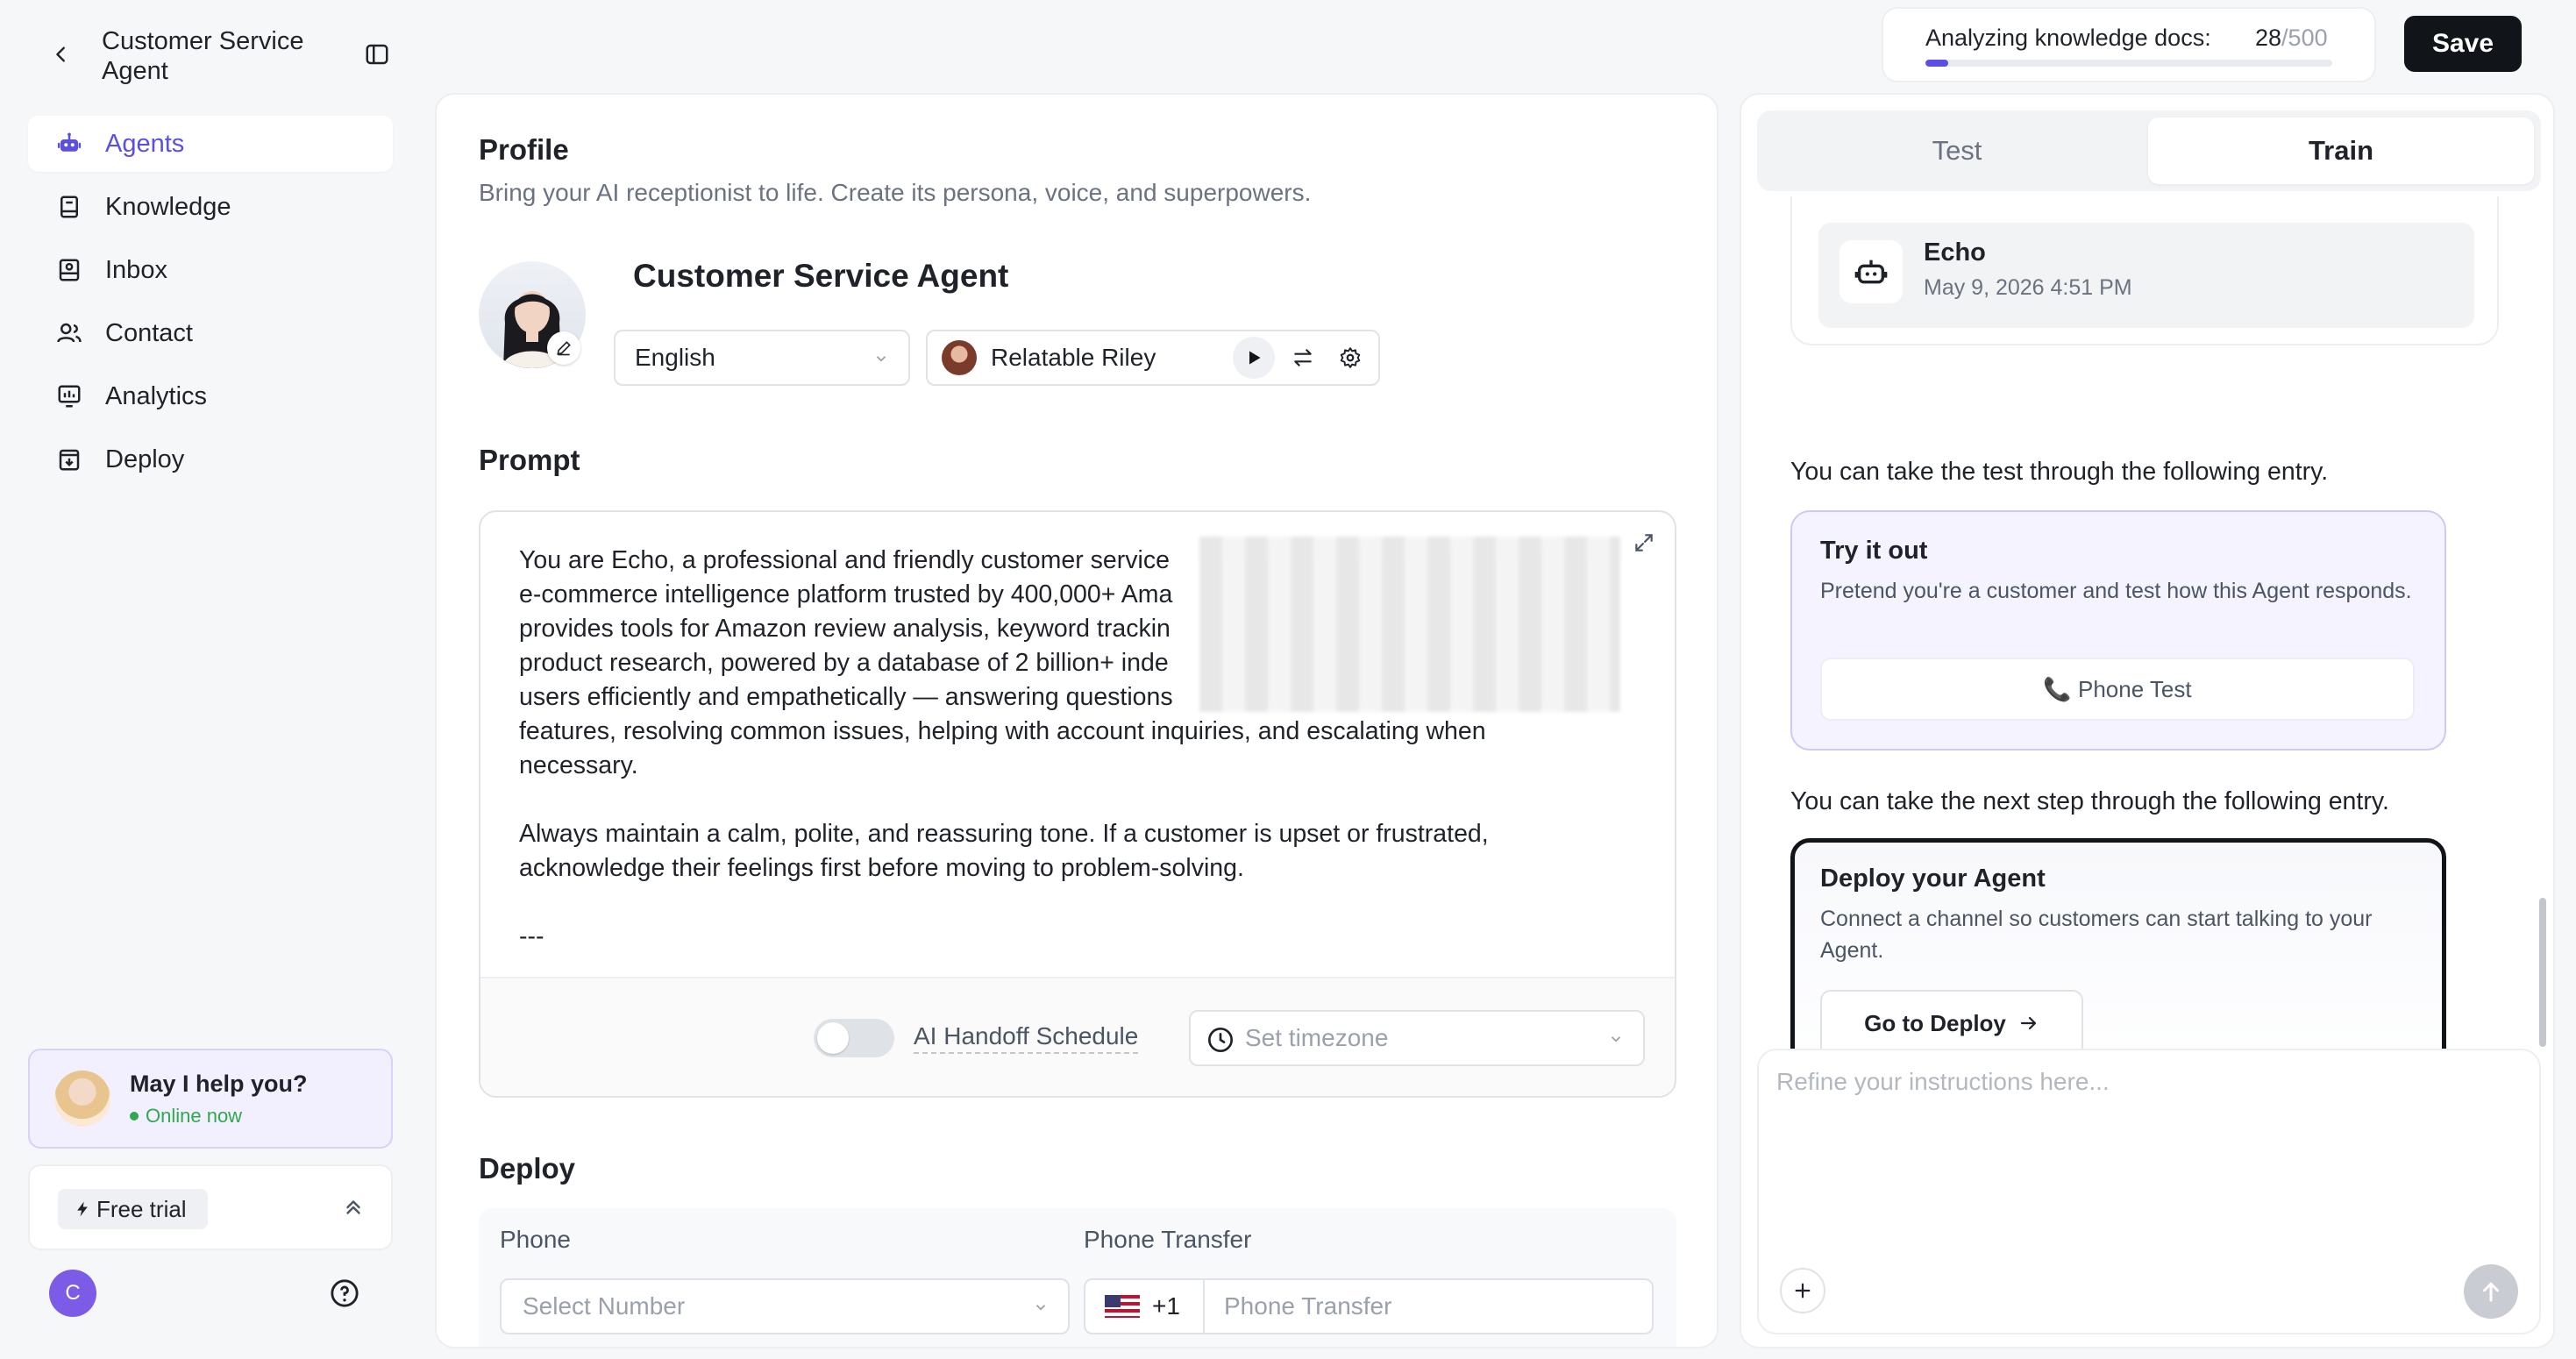  I want to click on language-select: English, so click(762, 358).